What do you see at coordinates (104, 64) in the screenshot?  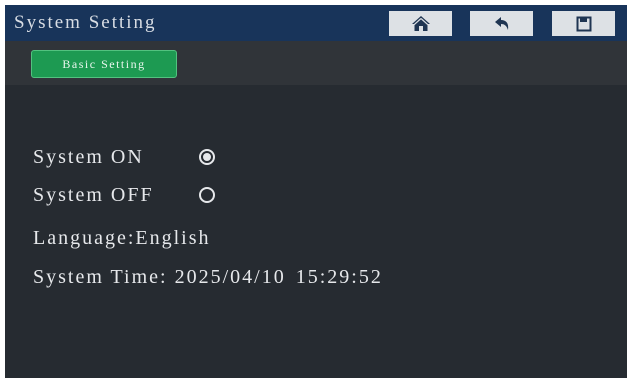 I see `tab-basic-setting: Basic Setting` at bounding box center [104, 64].